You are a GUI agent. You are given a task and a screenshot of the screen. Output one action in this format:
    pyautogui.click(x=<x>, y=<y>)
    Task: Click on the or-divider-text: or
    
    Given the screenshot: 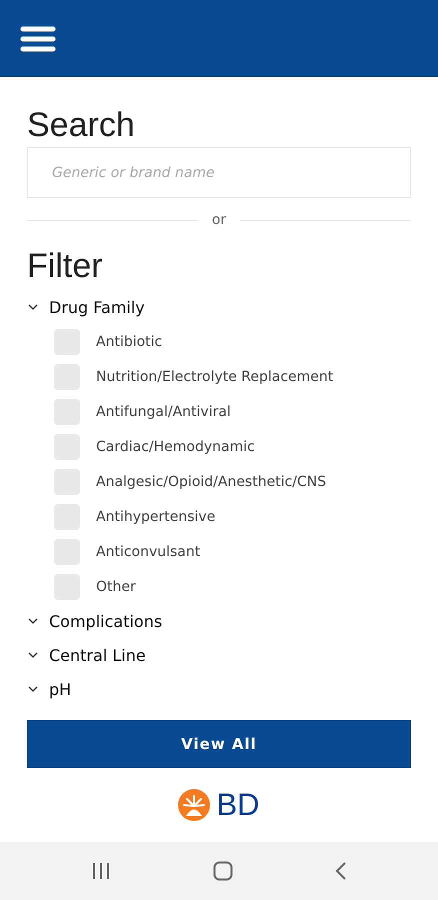 What is the action you would take?
    pyautogui.click(x=219, y=220)
    